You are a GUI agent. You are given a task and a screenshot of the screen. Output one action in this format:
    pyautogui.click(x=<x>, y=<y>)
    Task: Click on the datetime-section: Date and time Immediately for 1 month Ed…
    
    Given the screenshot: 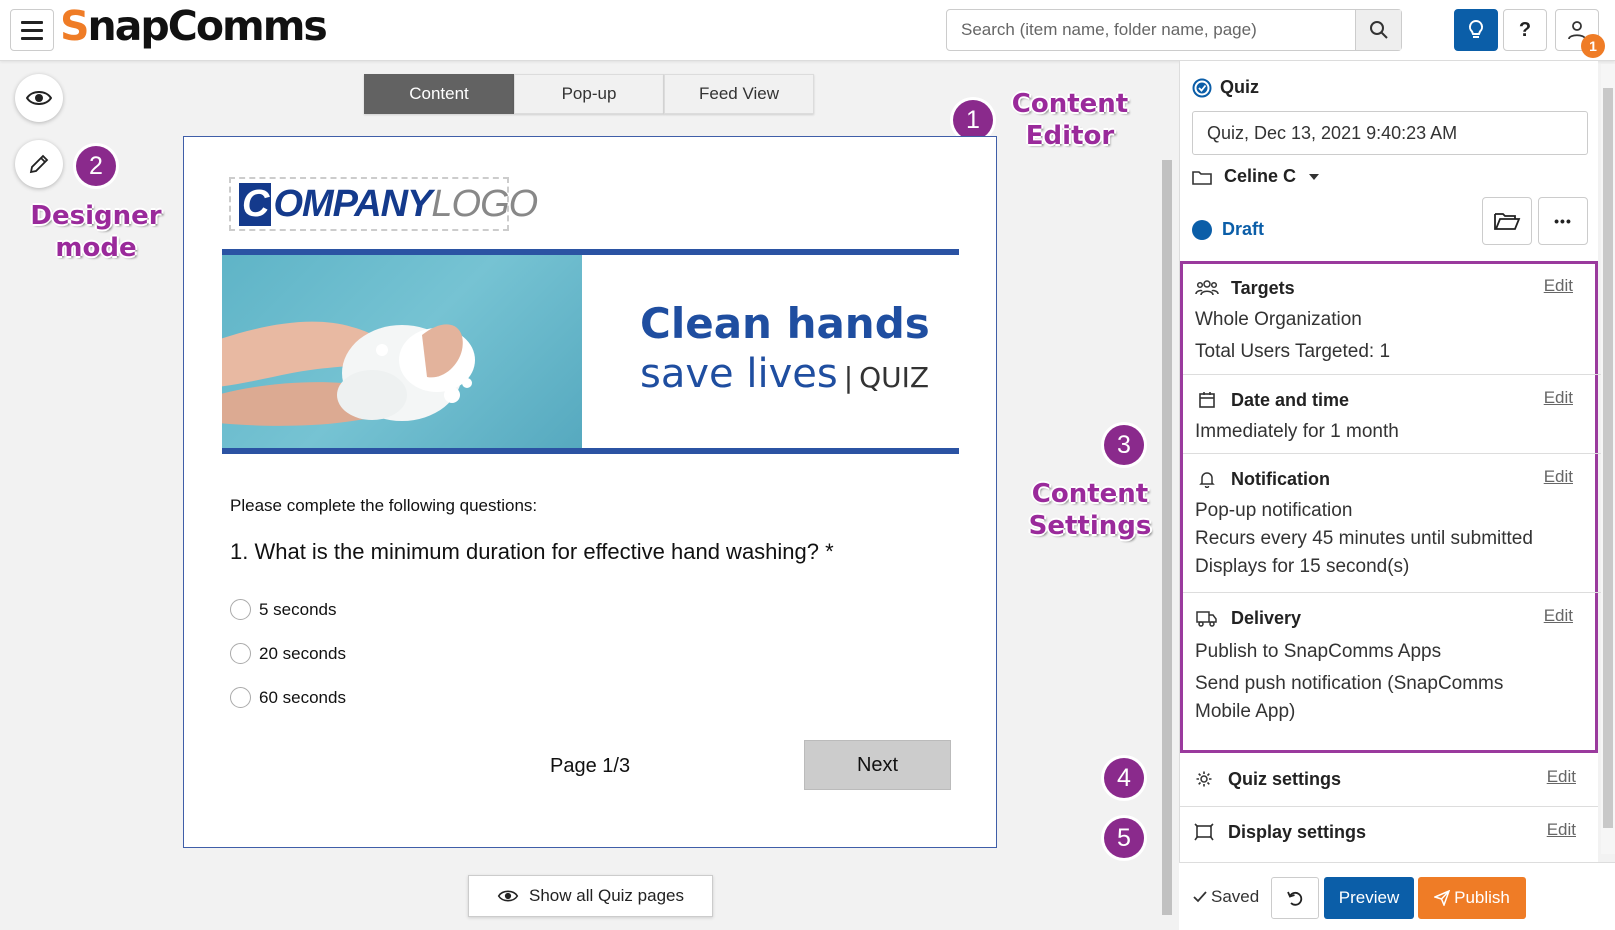 What is the action you would take?
    pyautogui.click(x=1389, y=416)
    